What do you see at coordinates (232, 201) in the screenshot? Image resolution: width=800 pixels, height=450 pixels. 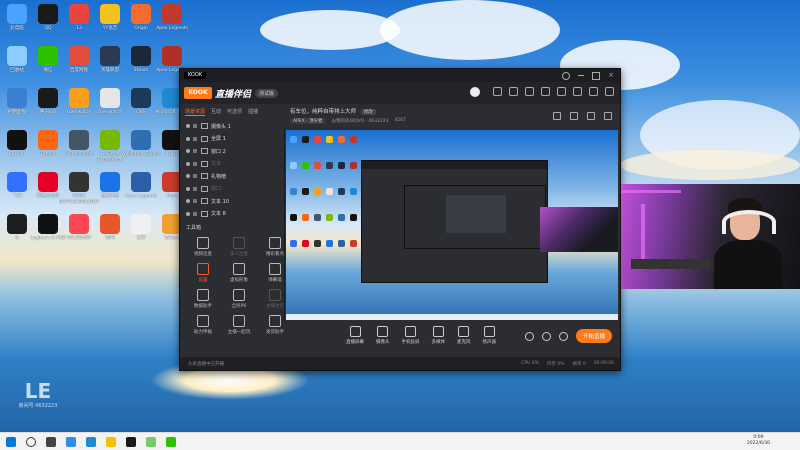 I see `source-item: 文本 10` at bounding box center [232, 201].